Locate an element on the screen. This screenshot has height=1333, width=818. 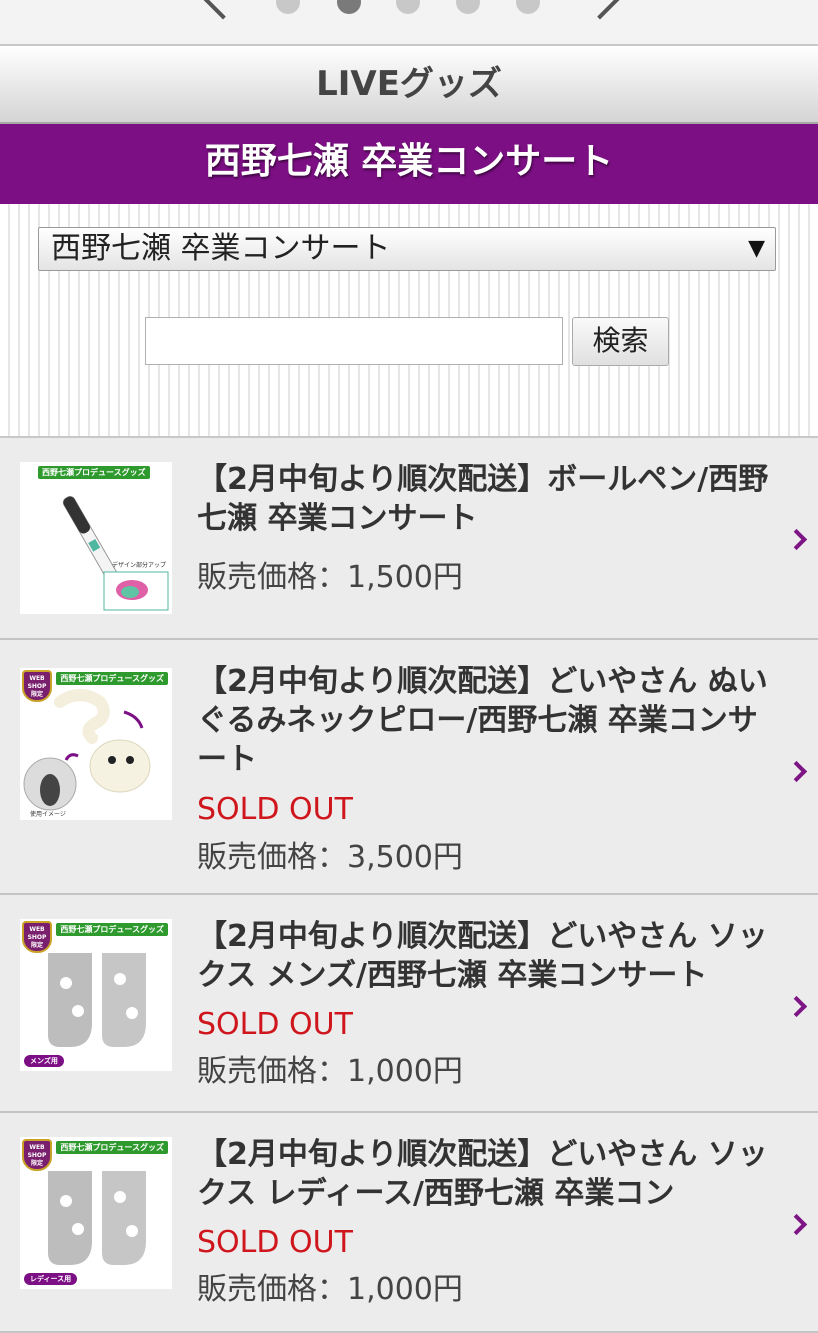
thumb-bottom-tag: メンズ用 is located at coordinates (44, 1061).